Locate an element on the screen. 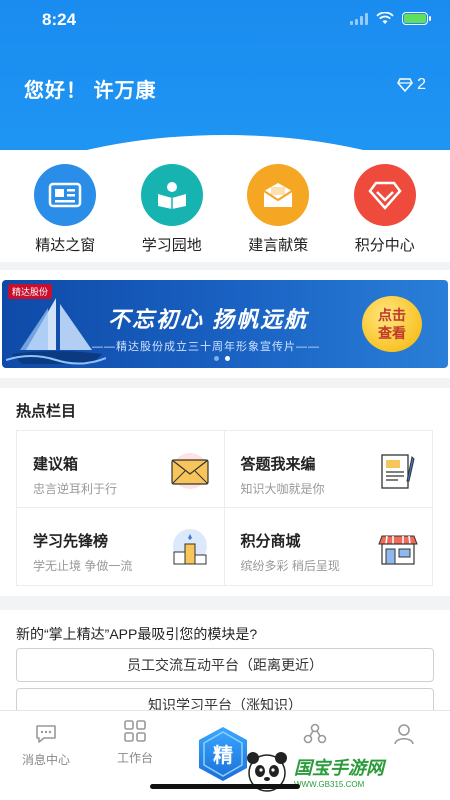  tab-home-center: 精 is located at coordinates (223, 754).